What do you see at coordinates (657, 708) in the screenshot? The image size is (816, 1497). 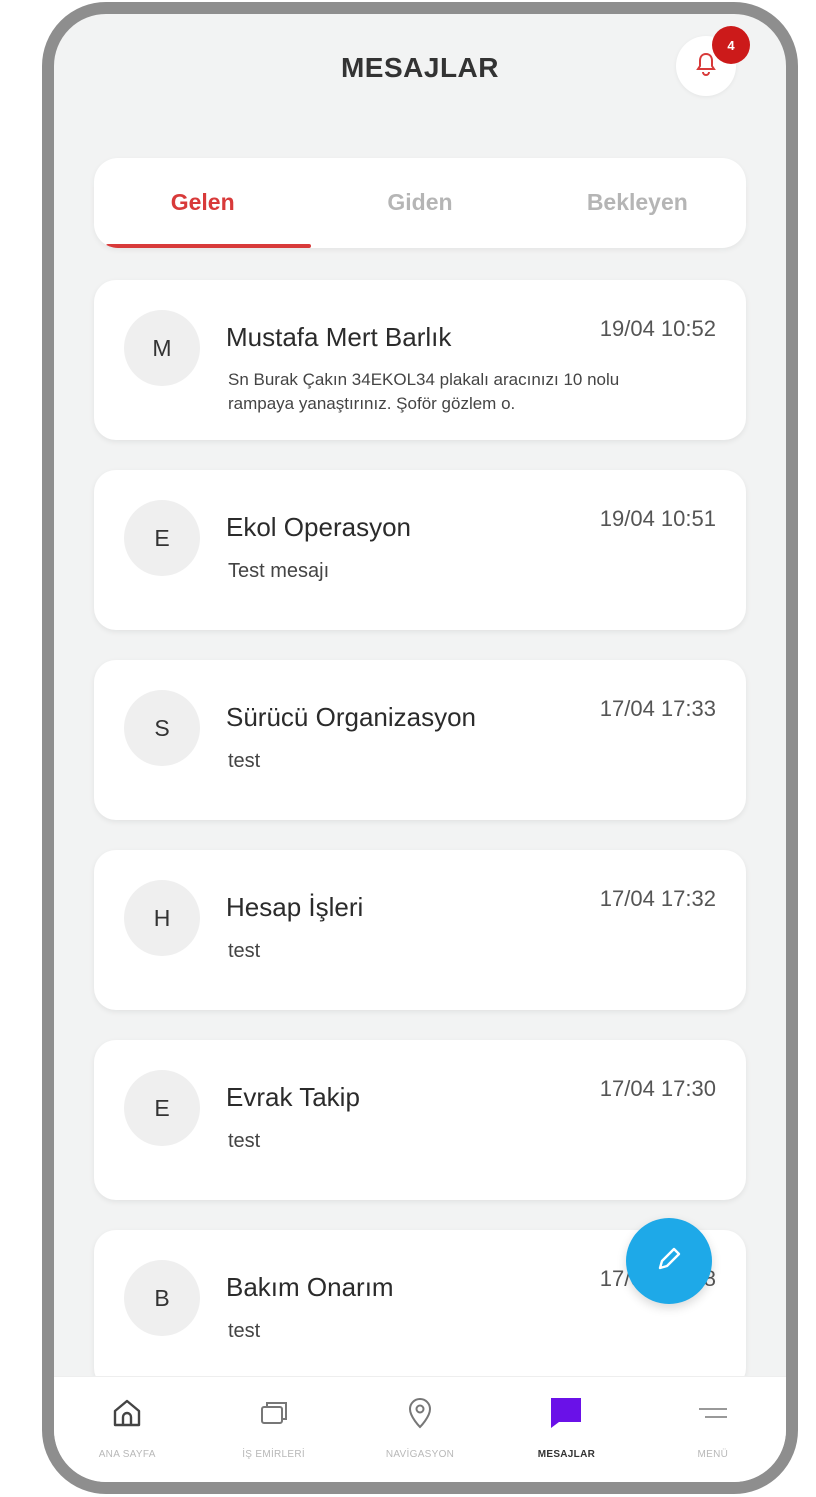 I see `message-time: 17/04 17:33` at bounding box center [657, 708].